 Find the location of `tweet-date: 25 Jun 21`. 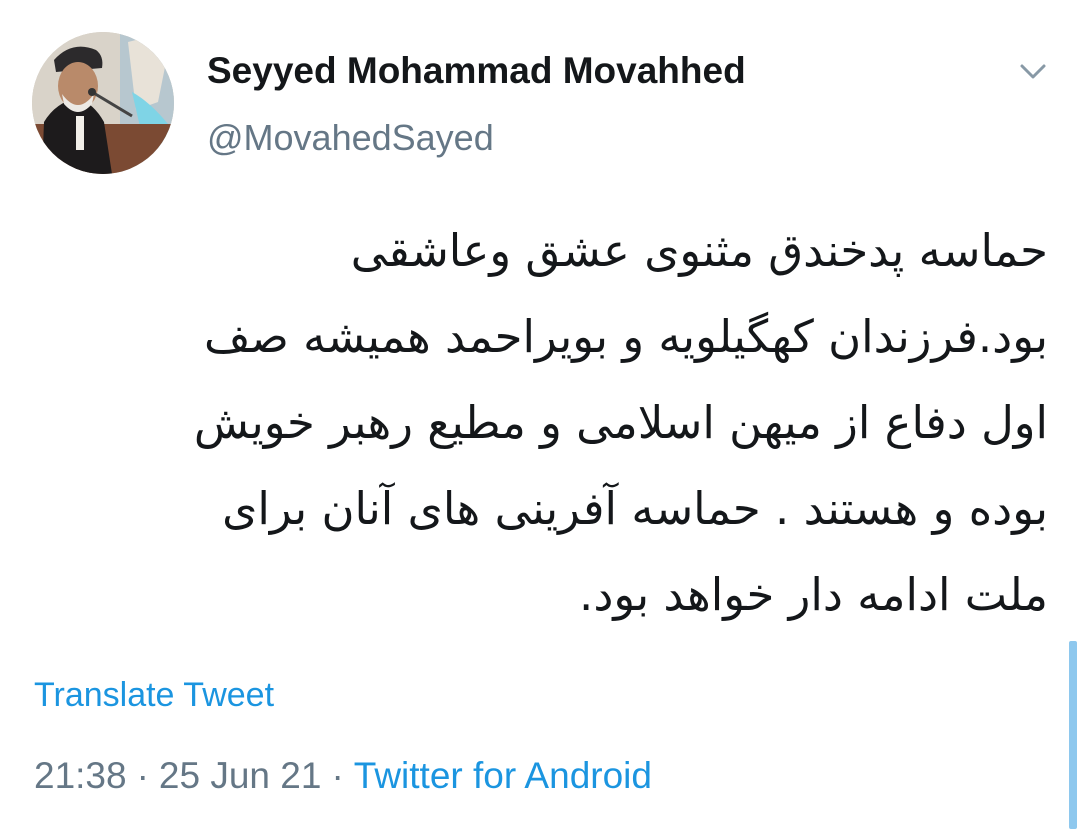

tweet-date: 25 Jun 21 is located at coordinates (240, 775).